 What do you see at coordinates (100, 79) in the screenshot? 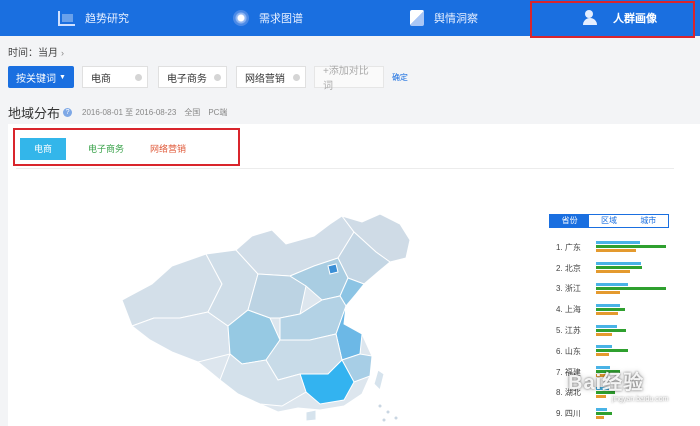
I see `keyword-chip-label: 电商` at bounding box center [100, 79].